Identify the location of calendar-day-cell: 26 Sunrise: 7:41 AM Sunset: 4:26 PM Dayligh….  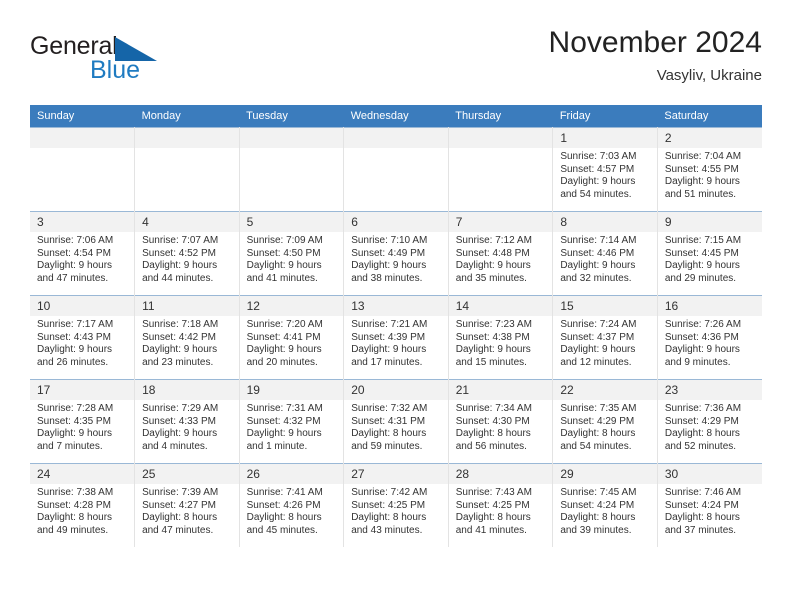
(292, 505).